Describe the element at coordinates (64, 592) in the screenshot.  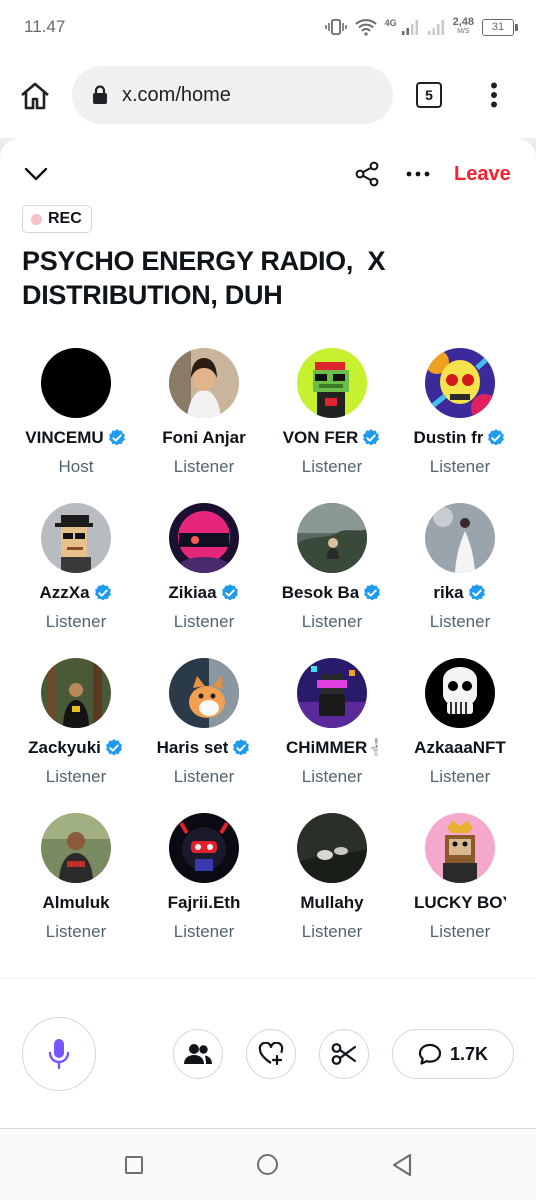
I see `participant-name: AzzXa` at that location.